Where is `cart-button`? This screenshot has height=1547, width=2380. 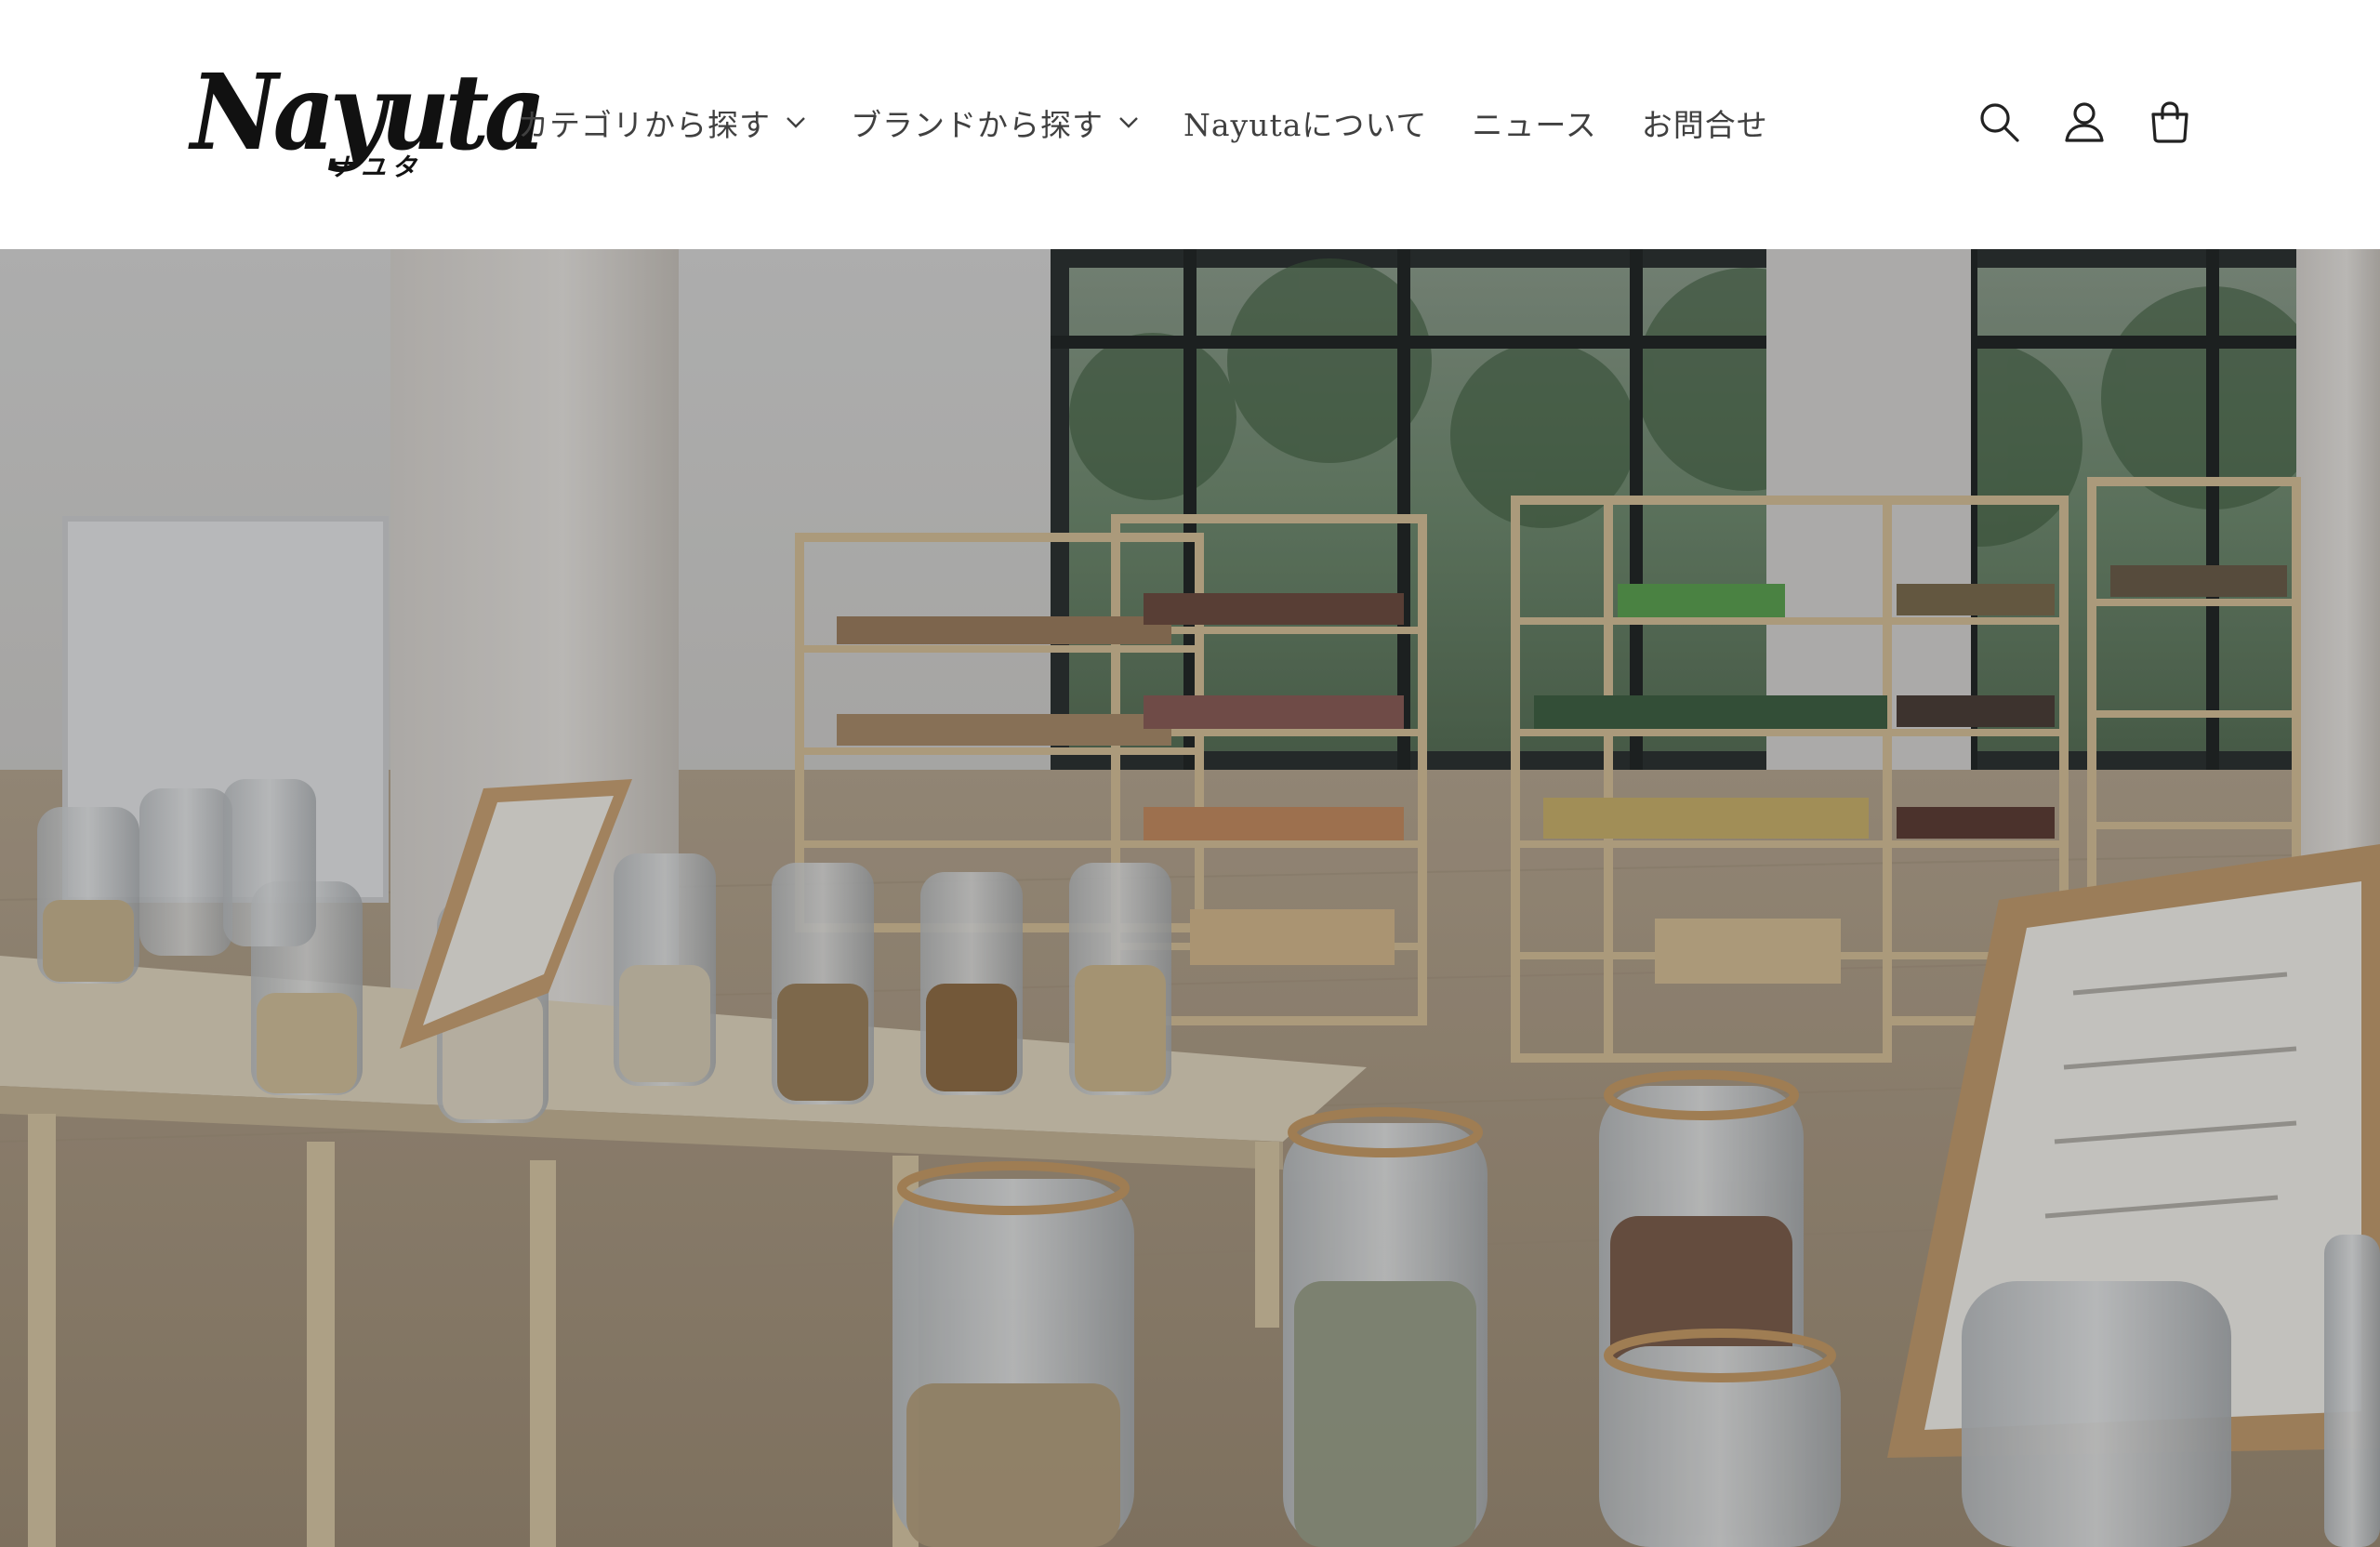 cart-button is located at coordinates (2170, 121).